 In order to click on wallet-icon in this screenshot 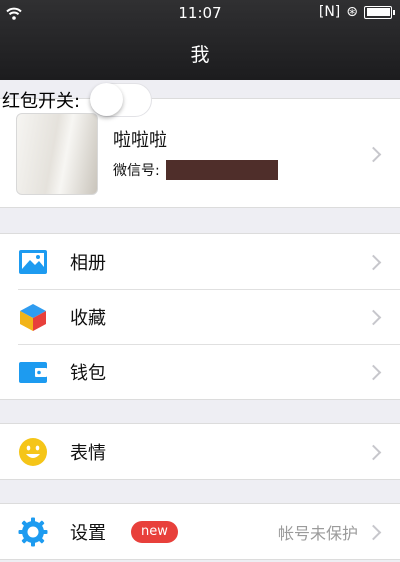, I will do `click(33, 372)`.